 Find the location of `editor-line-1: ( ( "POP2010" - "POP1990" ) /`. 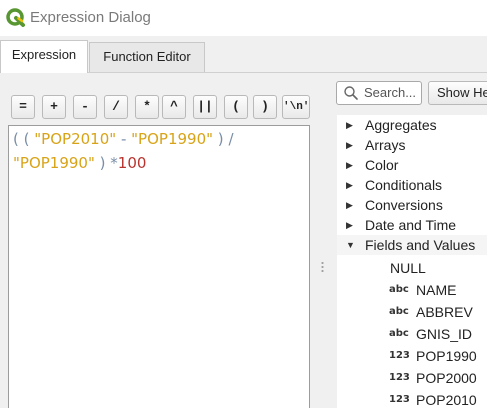

editor-line-1: ( ( "POP2010" - "POP1990" ) / is located at coordinates (159, 139).